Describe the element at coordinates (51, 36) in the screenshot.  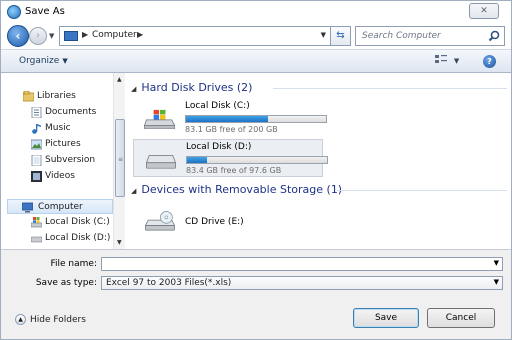
I see `recent-pages-dropdown-icon: ▼` at that location.